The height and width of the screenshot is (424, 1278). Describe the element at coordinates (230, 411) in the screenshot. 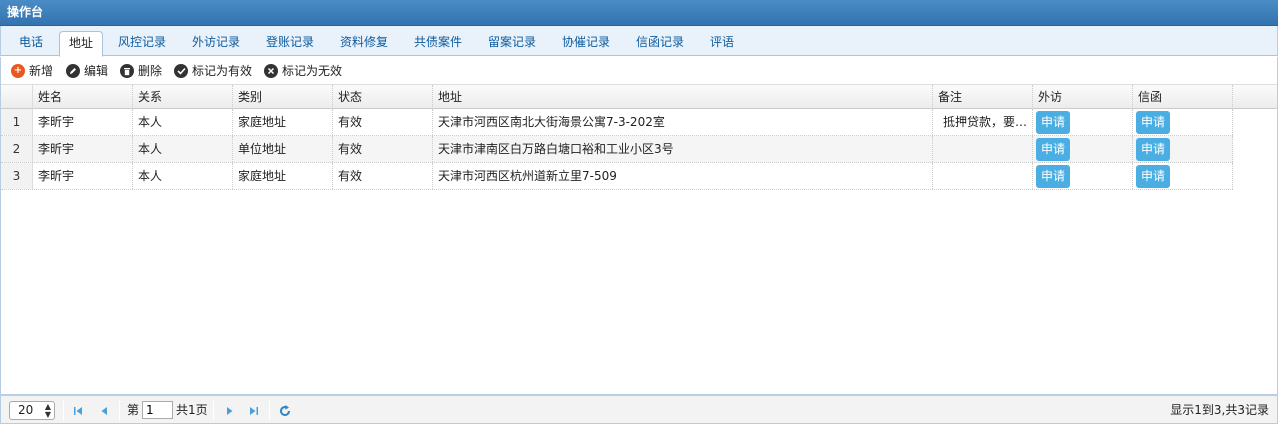

I see `next-page-icon` at that location.